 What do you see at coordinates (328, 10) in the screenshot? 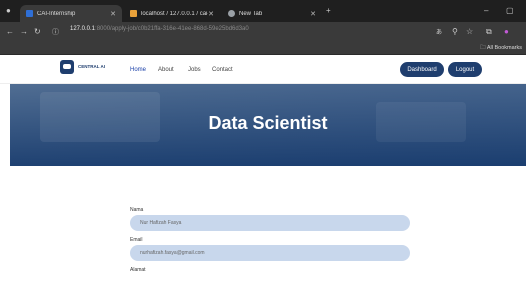
I see `new-tab-button: +` at bounding box center [328, 10].